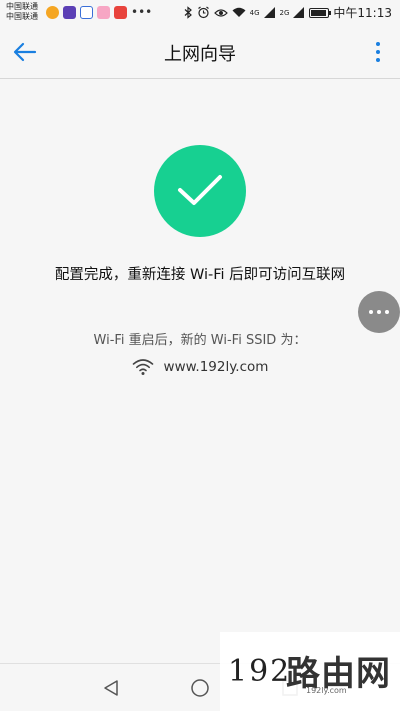 The image size is (400, 711). Describe the element at coordinates (269, 12) in the screenshot. I see `signal-1-icon` at that location.